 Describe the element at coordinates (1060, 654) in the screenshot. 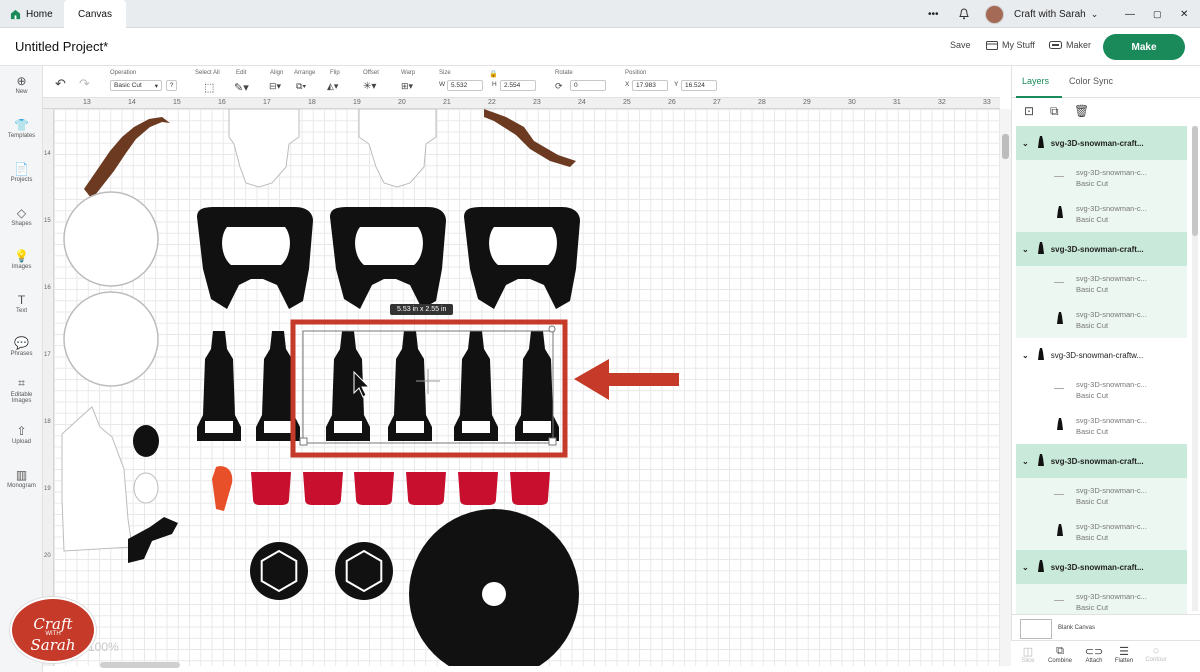

I see `combine-button: ⧉ Combine` at that location.